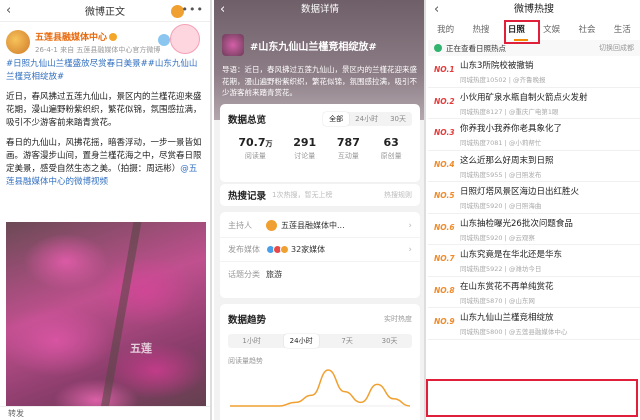 This screenshot has width=640, height=420. What do you see at coordinates (245, 361) in the screenshot?
I see `trend-chart-label: 阅读量趋势` at bounding box center [245, 361].